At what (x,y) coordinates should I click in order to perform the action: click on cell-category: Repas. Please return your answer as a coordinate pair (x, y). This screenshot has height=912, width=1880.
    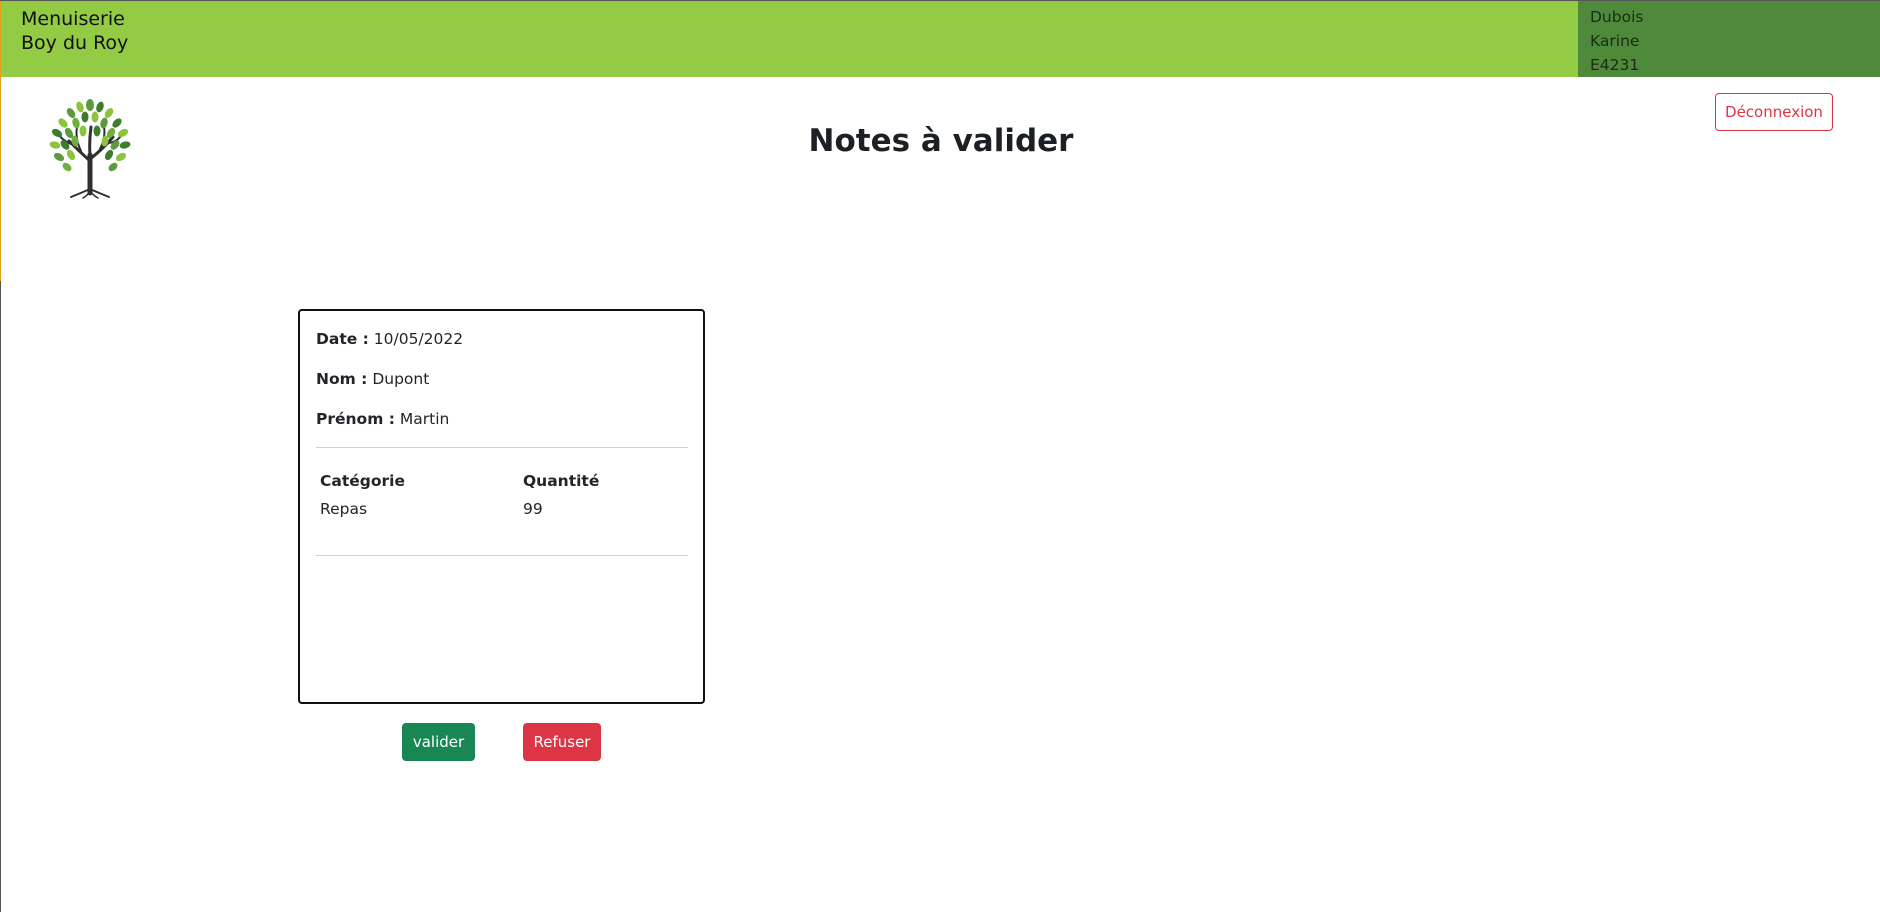
    Looking at the image, I should click on (344, 509).